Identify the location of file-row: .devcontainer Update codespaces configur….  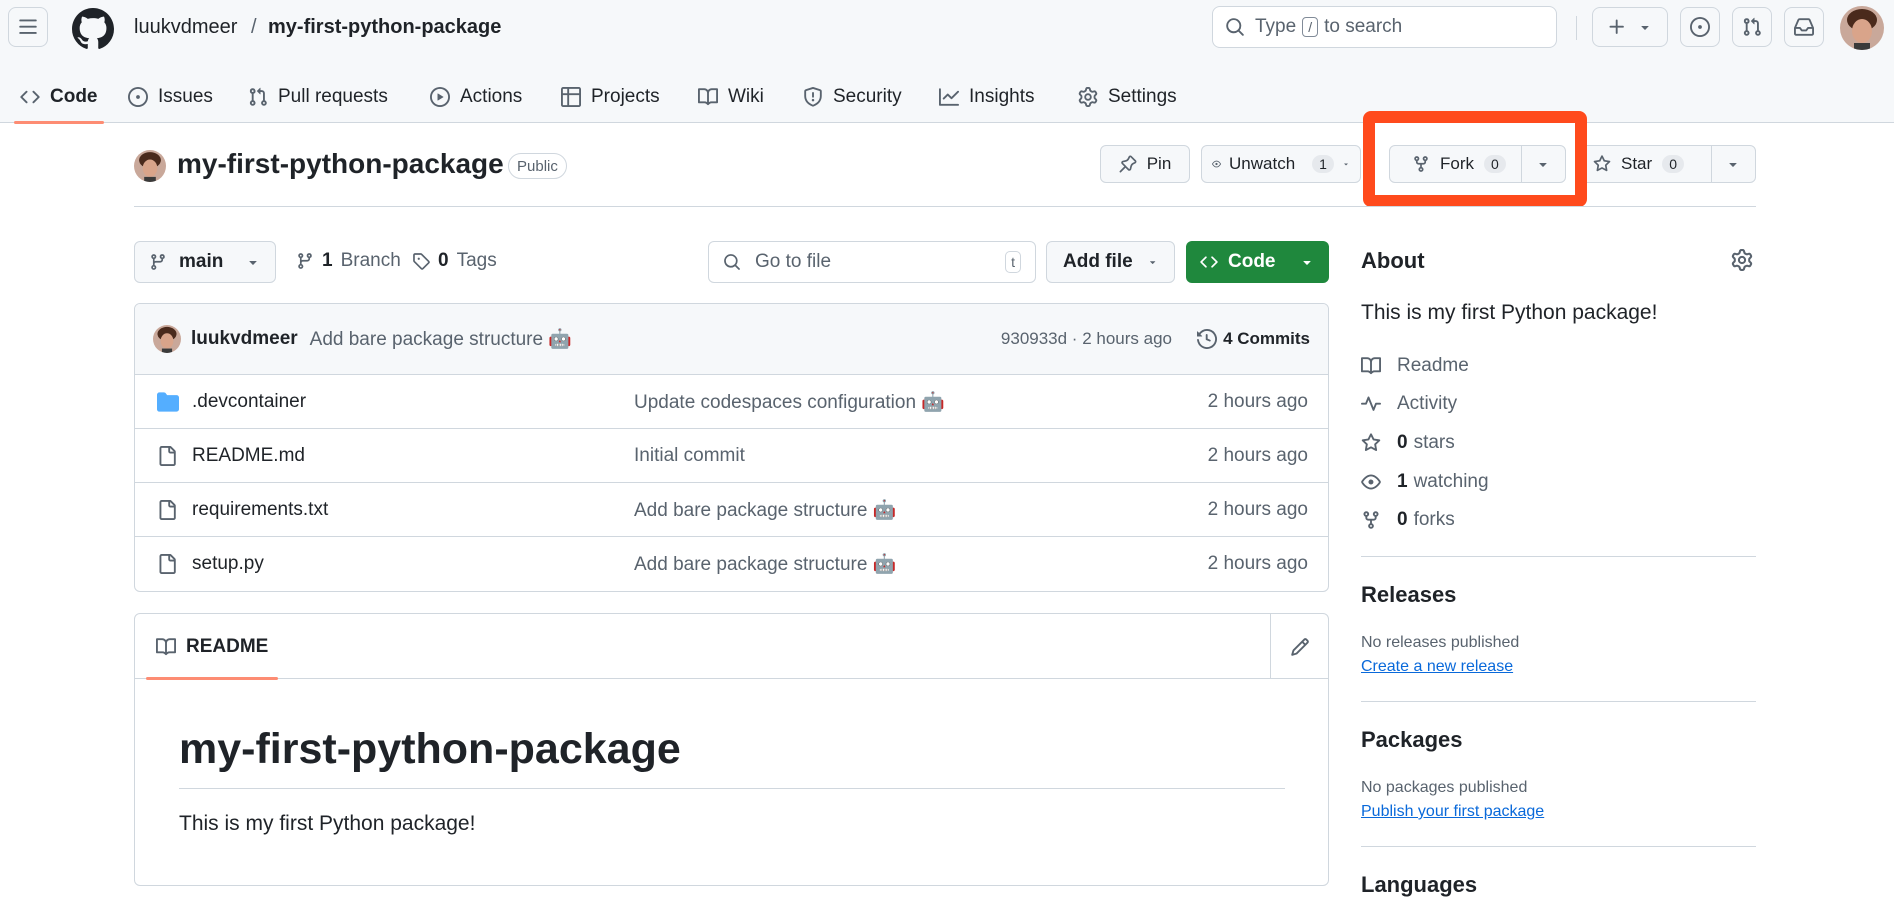
(731, 402).